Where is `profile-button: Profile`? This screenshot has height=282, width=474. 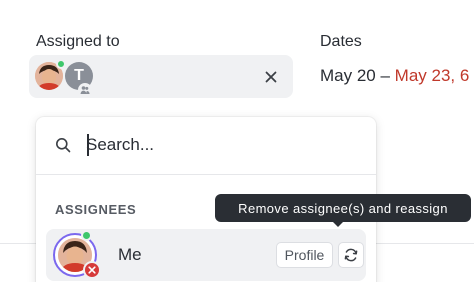
profile-button: Profile is located at coordinates (304, 255).